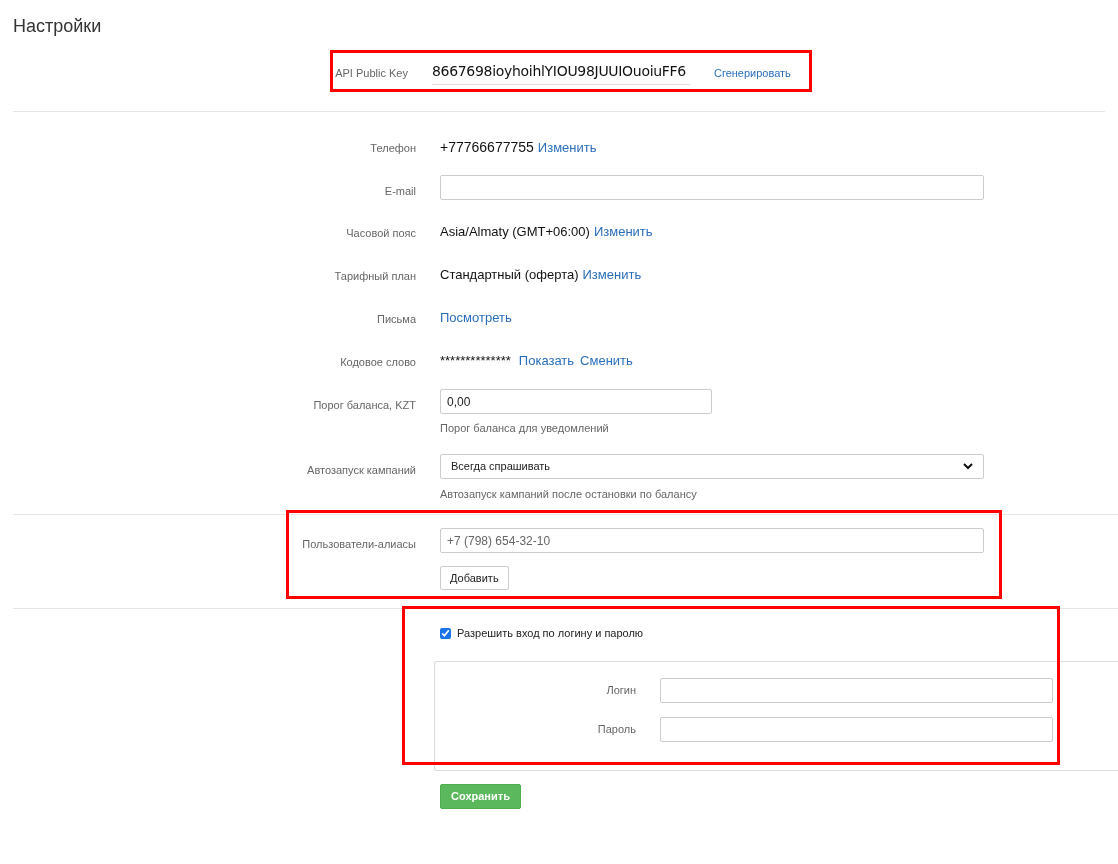  Describe the element at coordinates (361, 470) in the screenshot. I see `field-label: Автозапуск кампаний` at that location.